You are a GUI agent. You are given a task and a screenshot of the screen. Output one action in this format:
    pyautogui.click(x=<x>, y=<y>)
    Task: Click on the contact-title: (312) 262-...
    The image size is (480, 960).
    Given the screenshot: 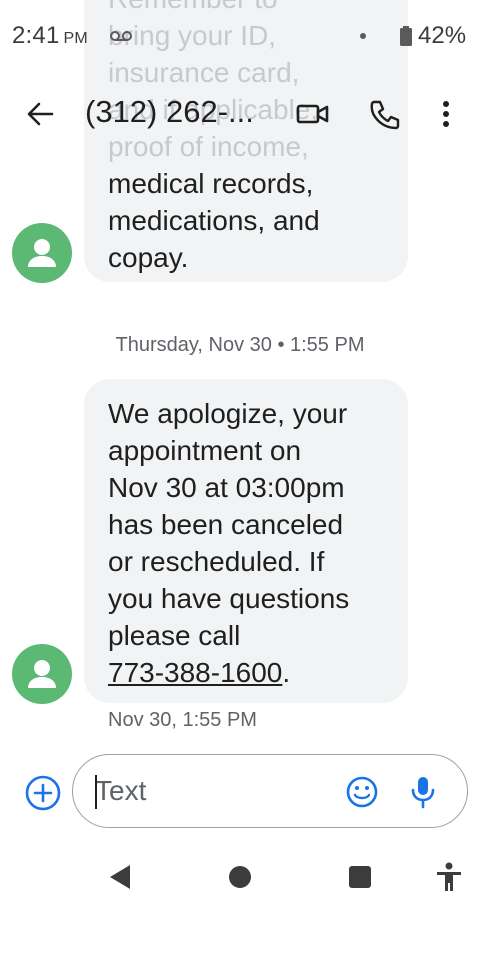 What is the action you would take?
    pyautogui.click(x=169, y=112)
    